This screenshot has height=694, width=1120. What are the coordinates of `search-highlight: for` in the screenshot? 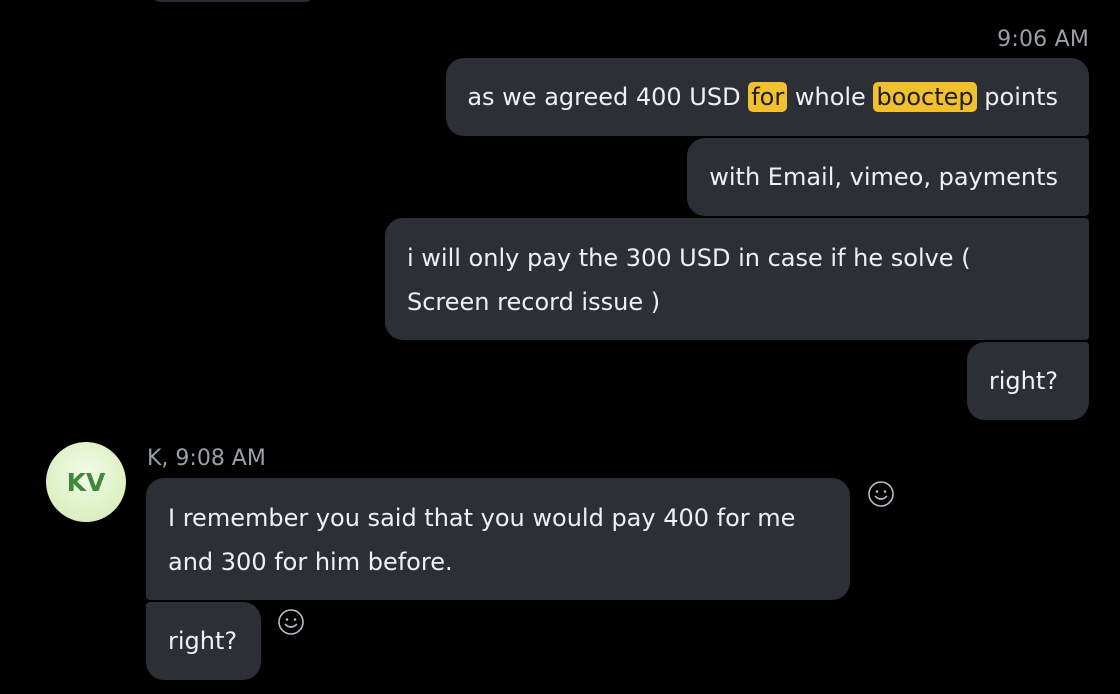 It's located at (768, 97).